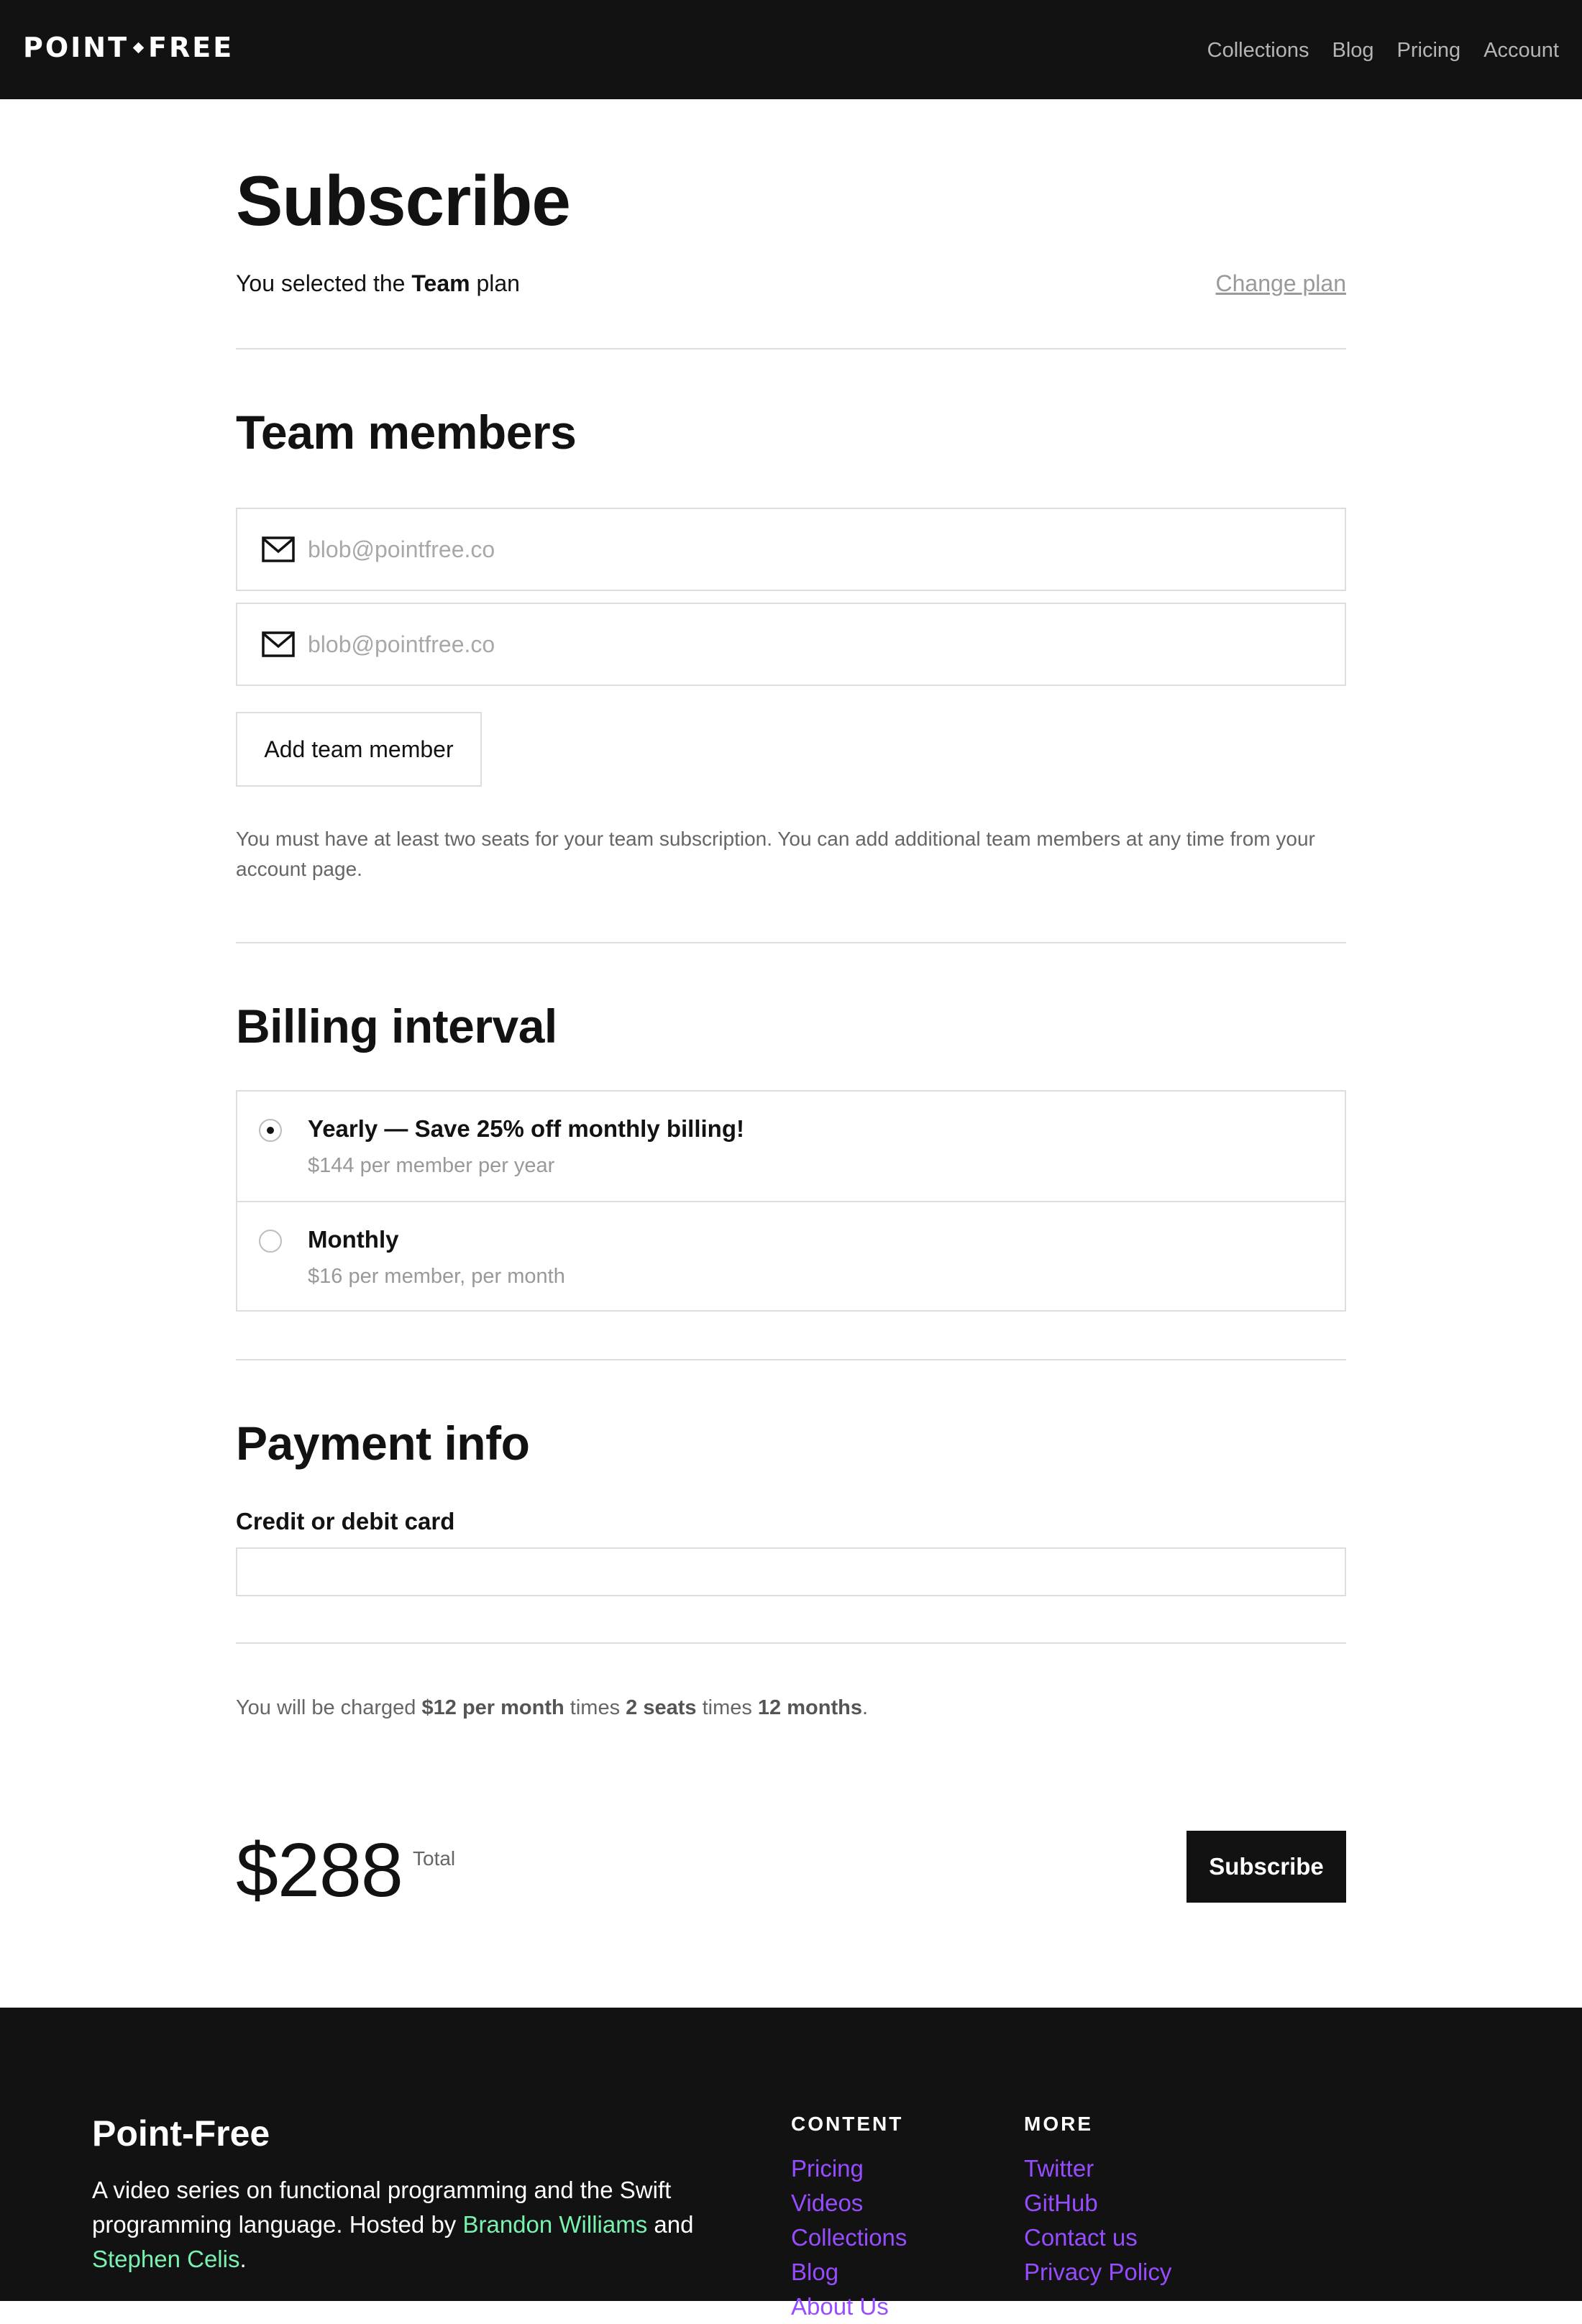 The height and width of the screenshot is (2324, 1582). Describe the element at coordinates (498, 283) in the screenshot. I see `plan-suffix: plan` at that location.